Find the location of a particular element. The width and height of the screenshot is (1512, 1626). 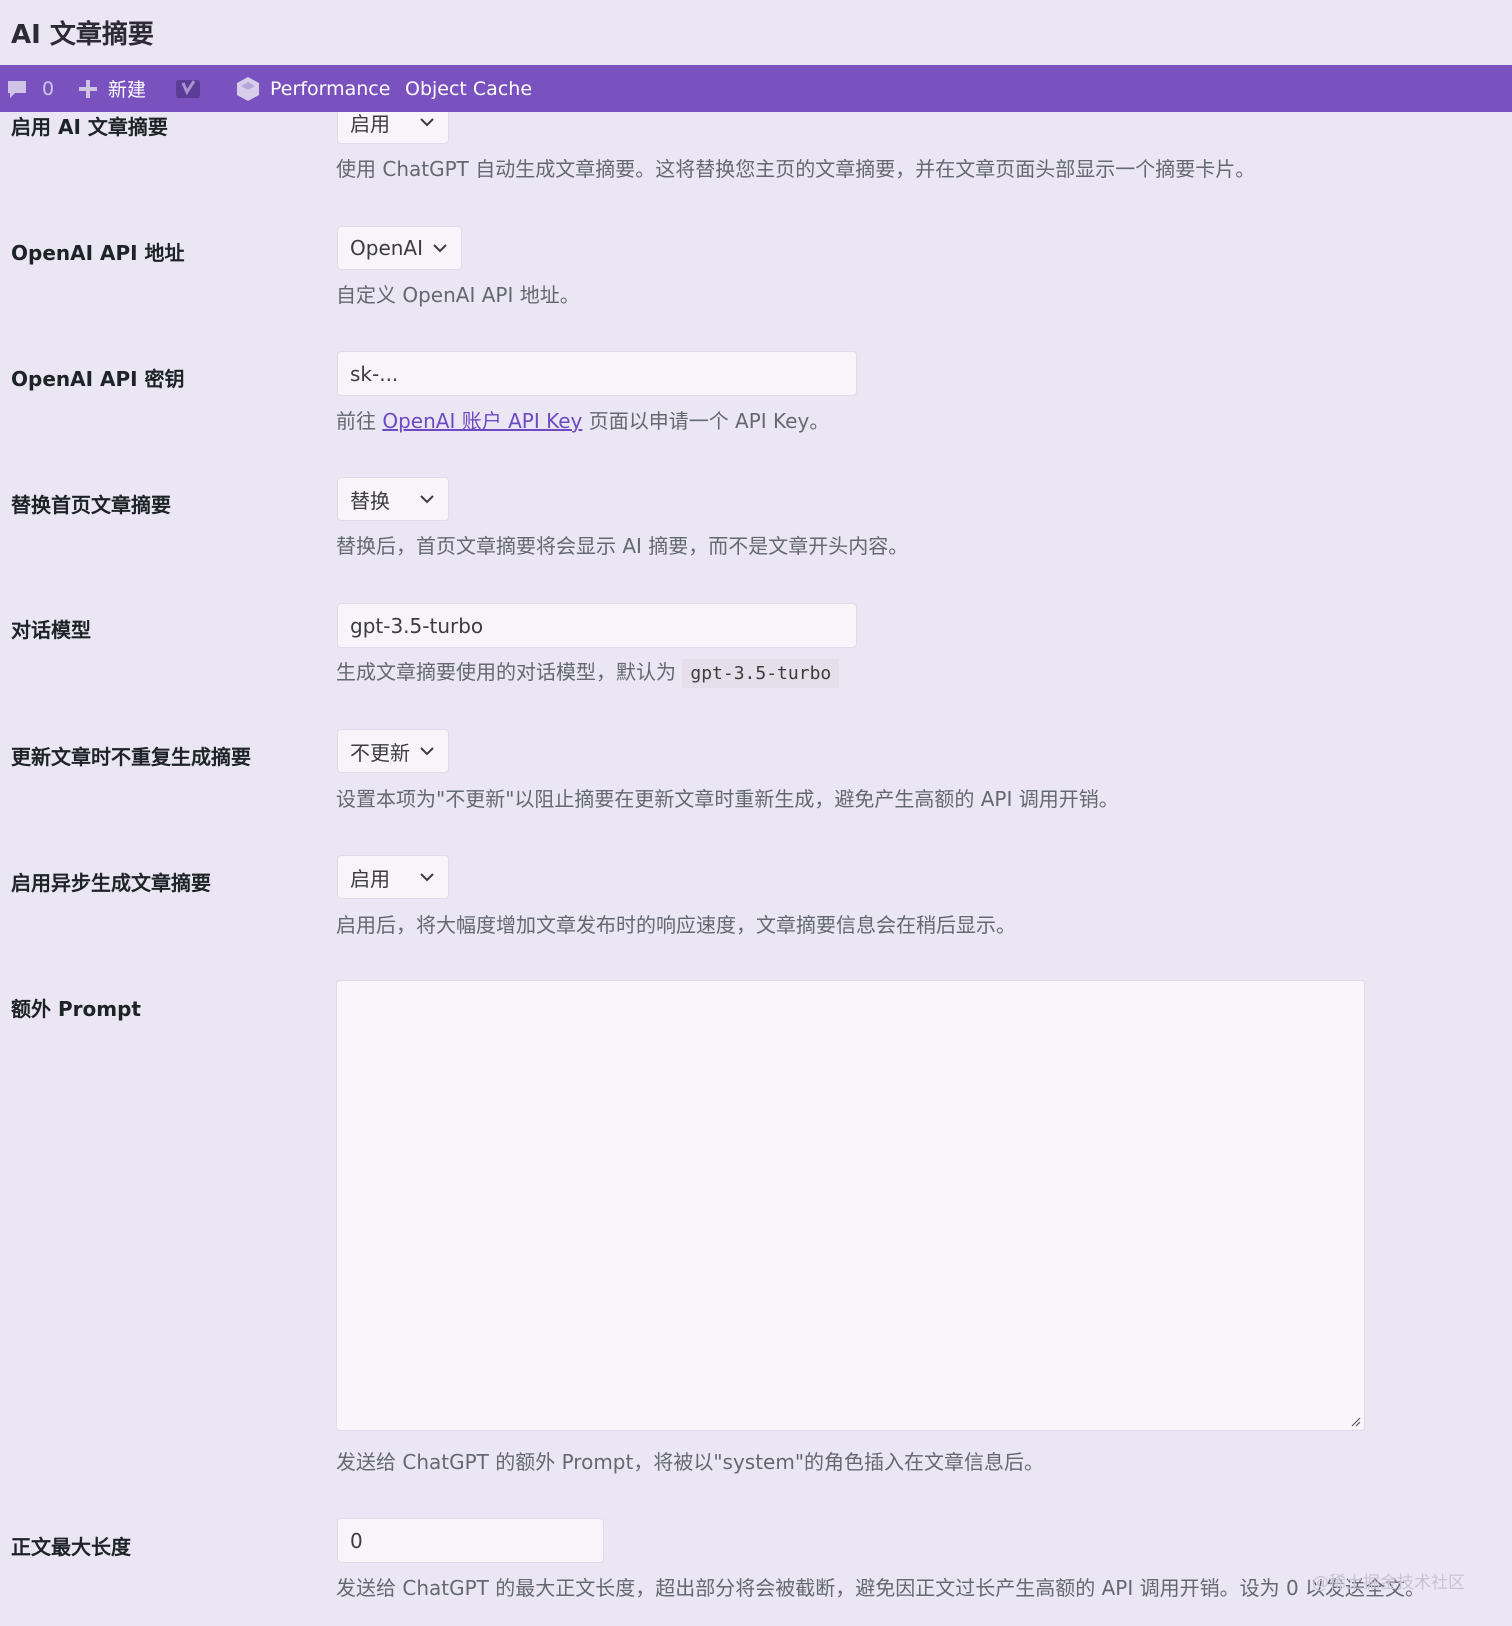

default-model-code: gpt-3.5-turbo is located at coordinates (761, 673).